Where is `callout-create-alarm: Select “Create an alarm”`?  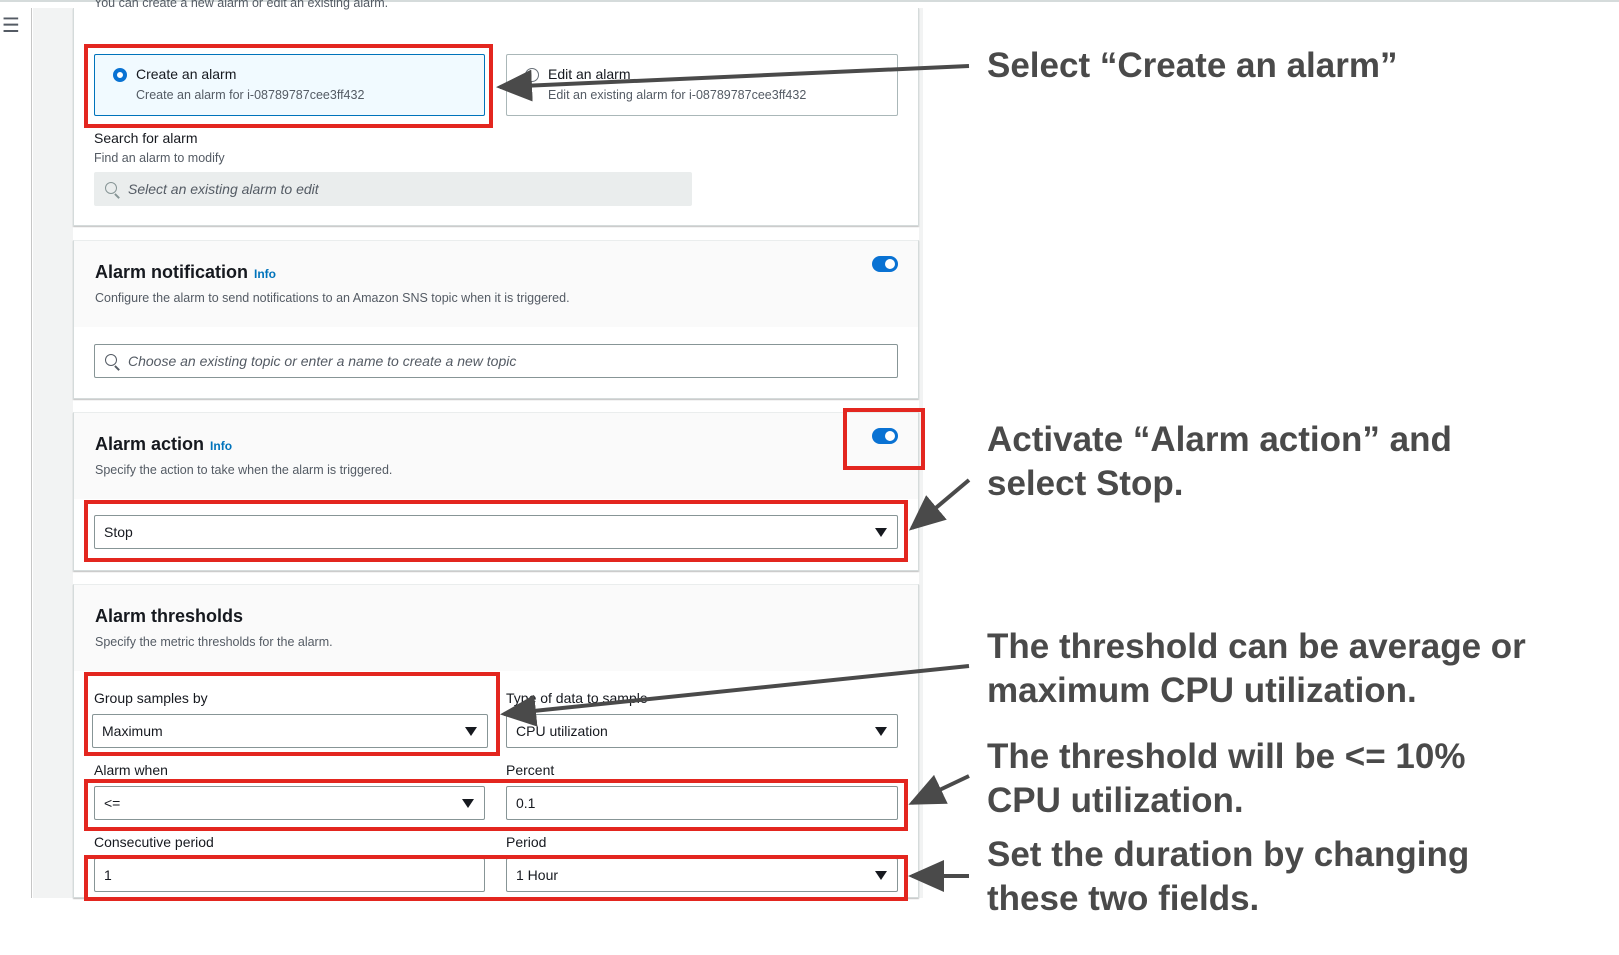
callout-create-alarm: Select “Create an alarm” is located at coordinates (1192, 66).